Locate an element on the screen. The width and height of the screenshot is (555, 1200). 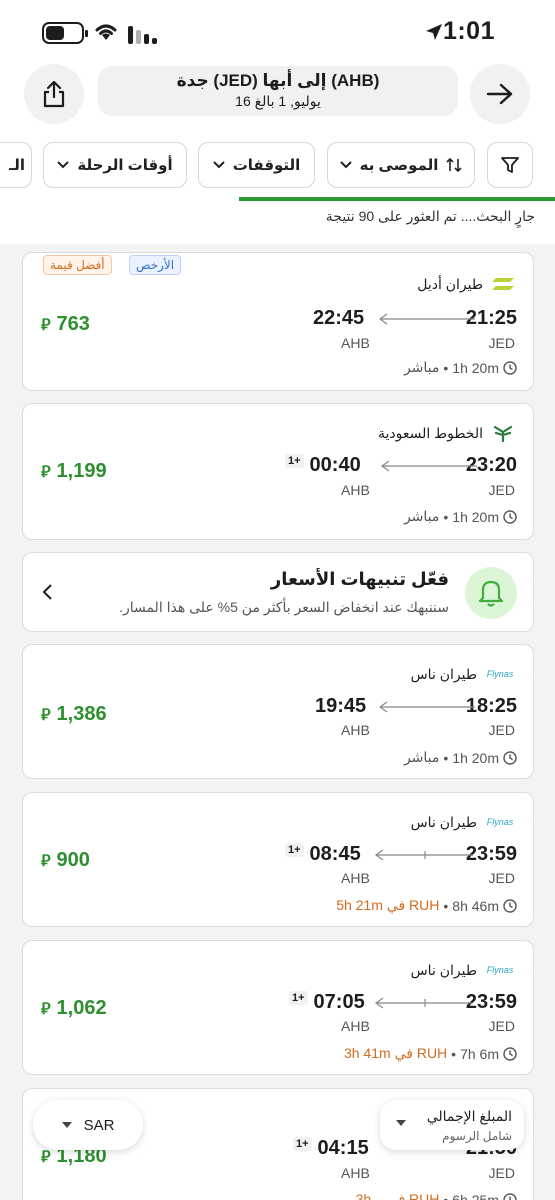
price-value: 763 is located at coordinates (73, 324).